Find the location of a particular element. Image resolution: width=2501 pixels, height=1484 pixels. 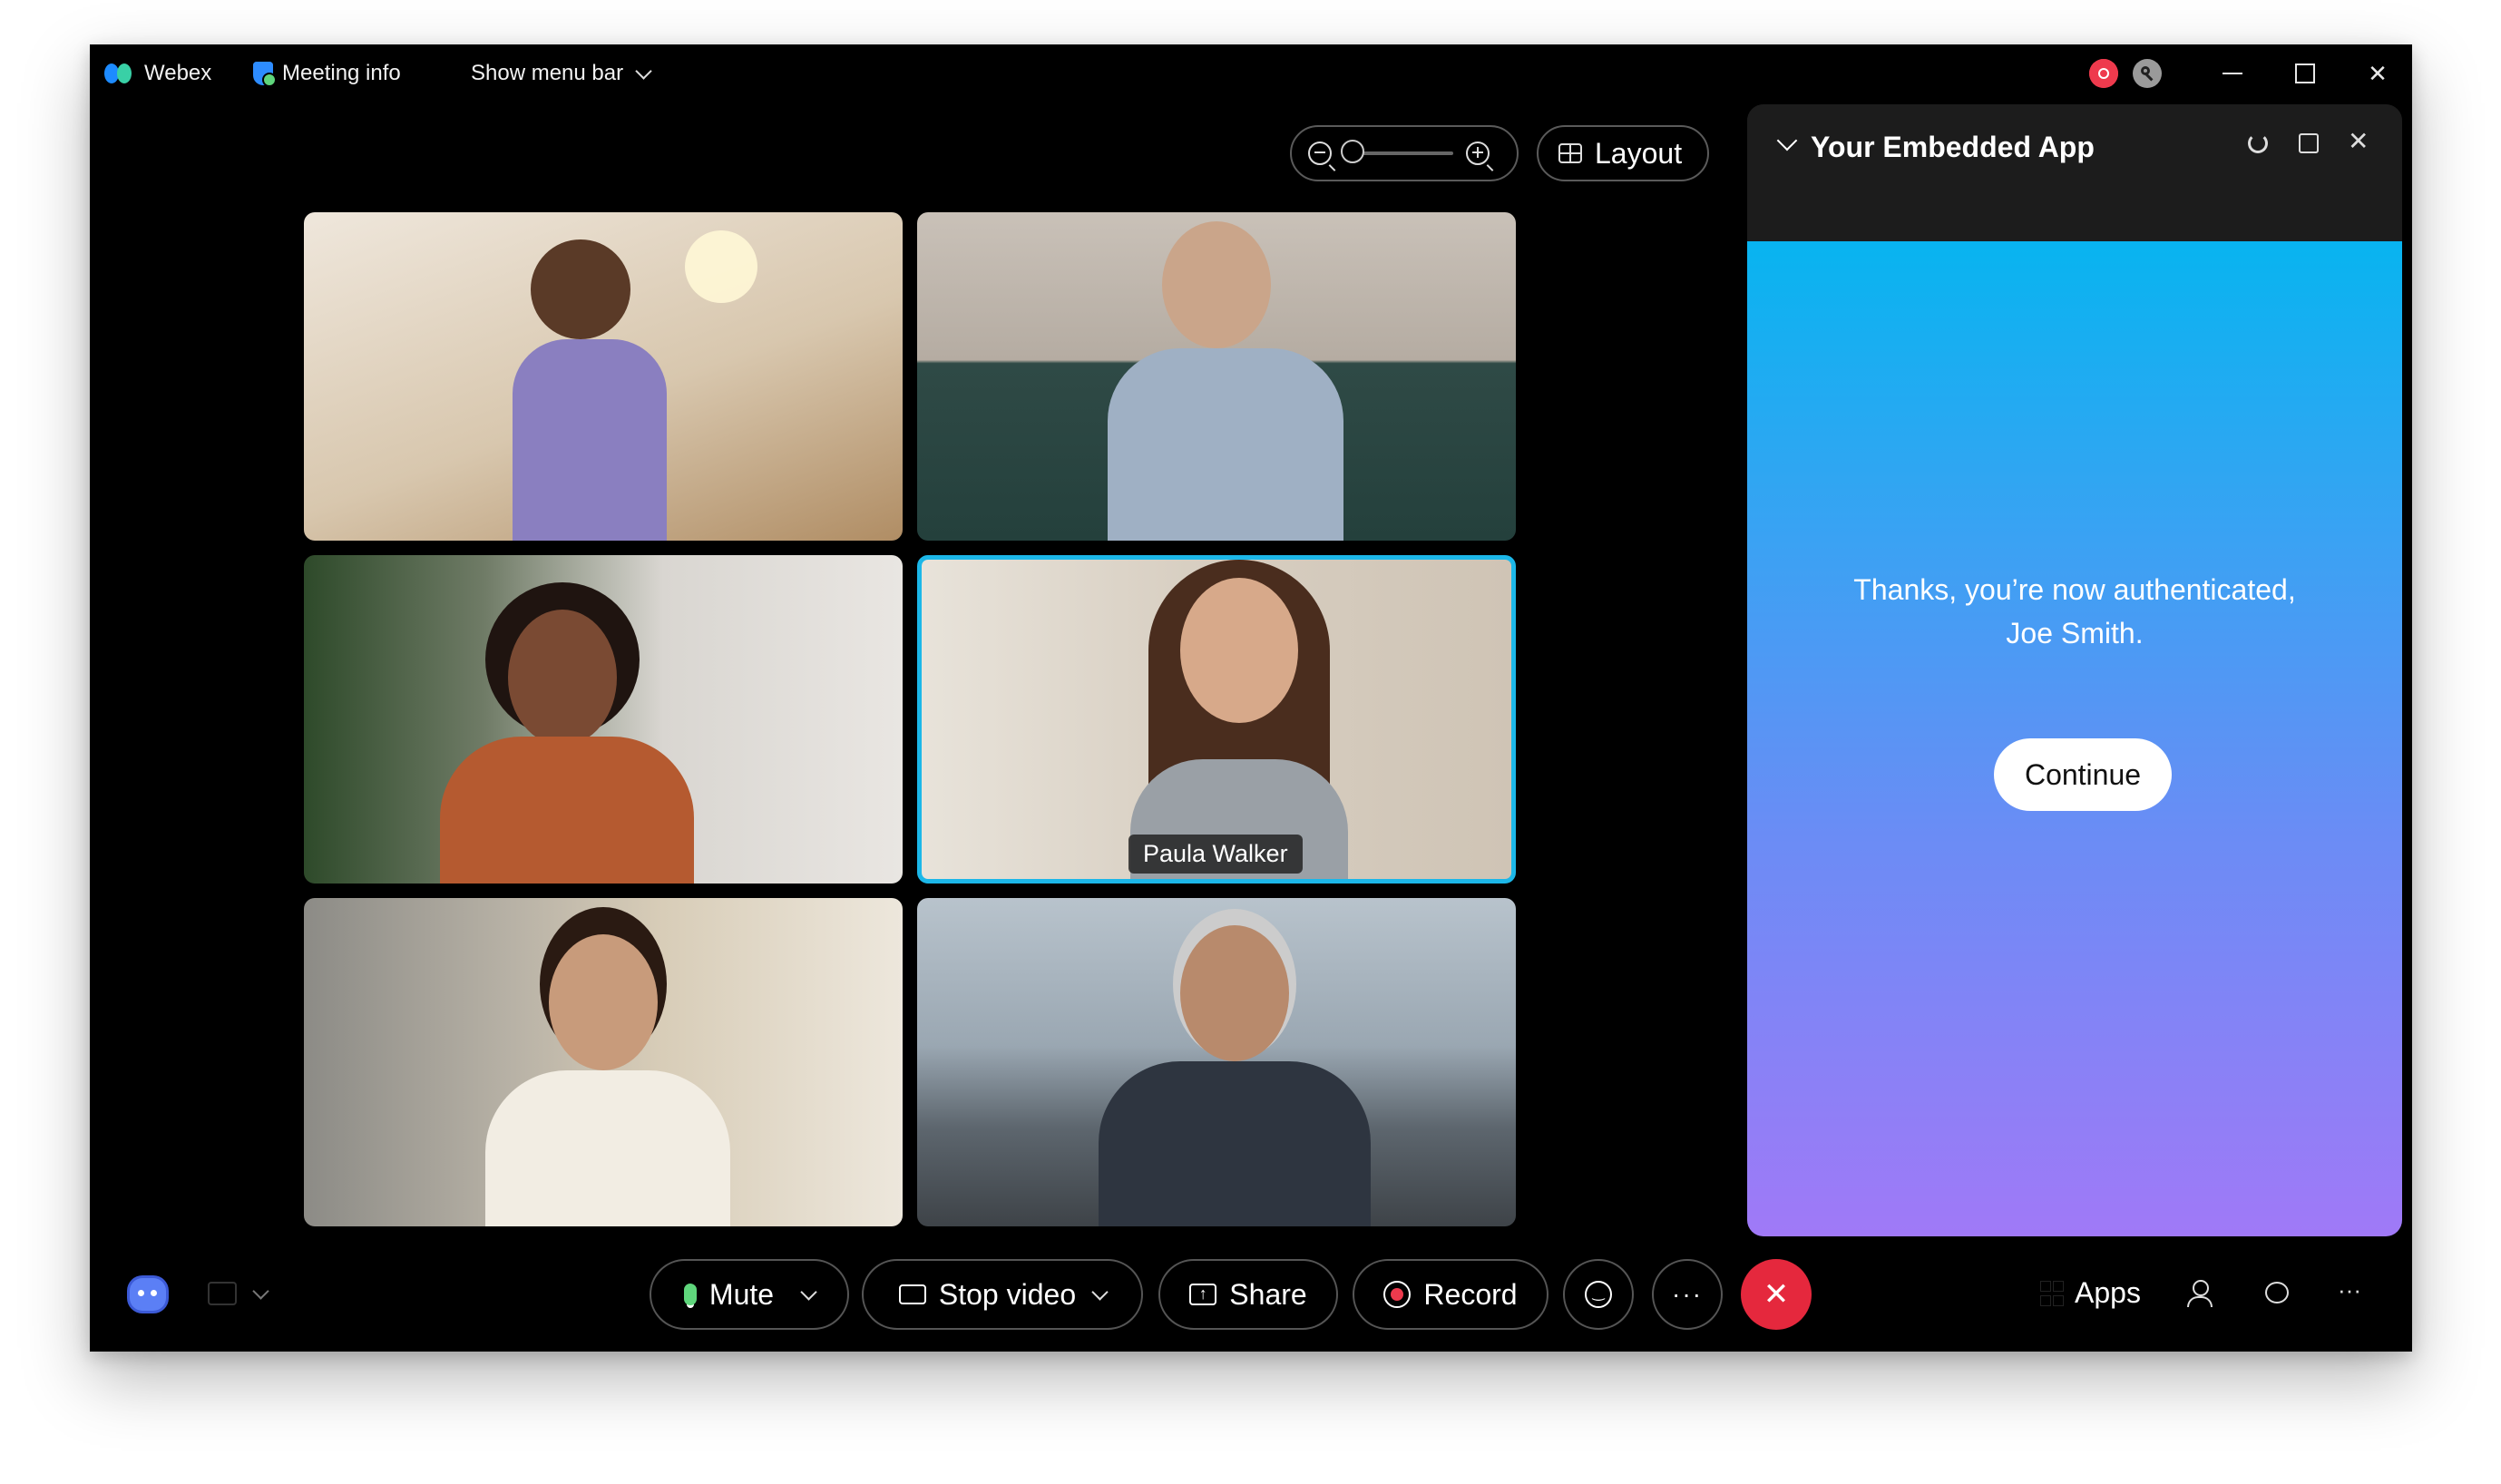

key-icon is located at coordinates (2147, 73).